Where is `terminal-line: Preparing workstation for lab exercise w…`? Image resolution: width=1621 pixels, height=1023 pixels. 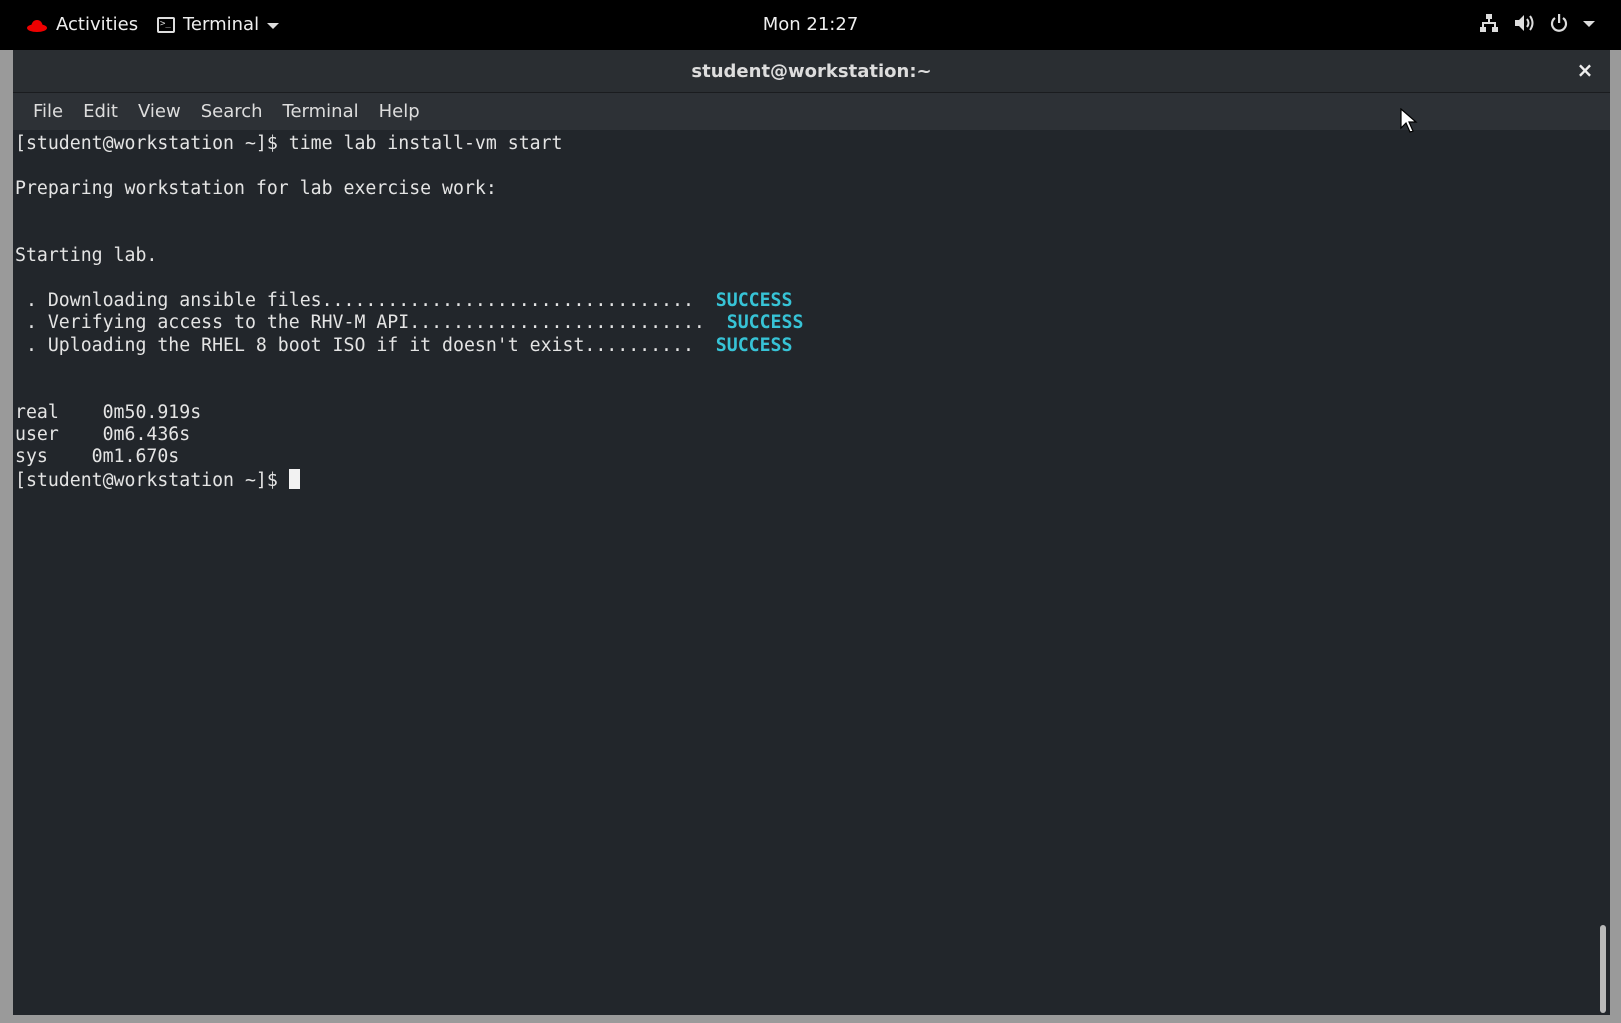 terminal-line: Preparing workstation for lab exercise w… is located at coordinates (804, 189).